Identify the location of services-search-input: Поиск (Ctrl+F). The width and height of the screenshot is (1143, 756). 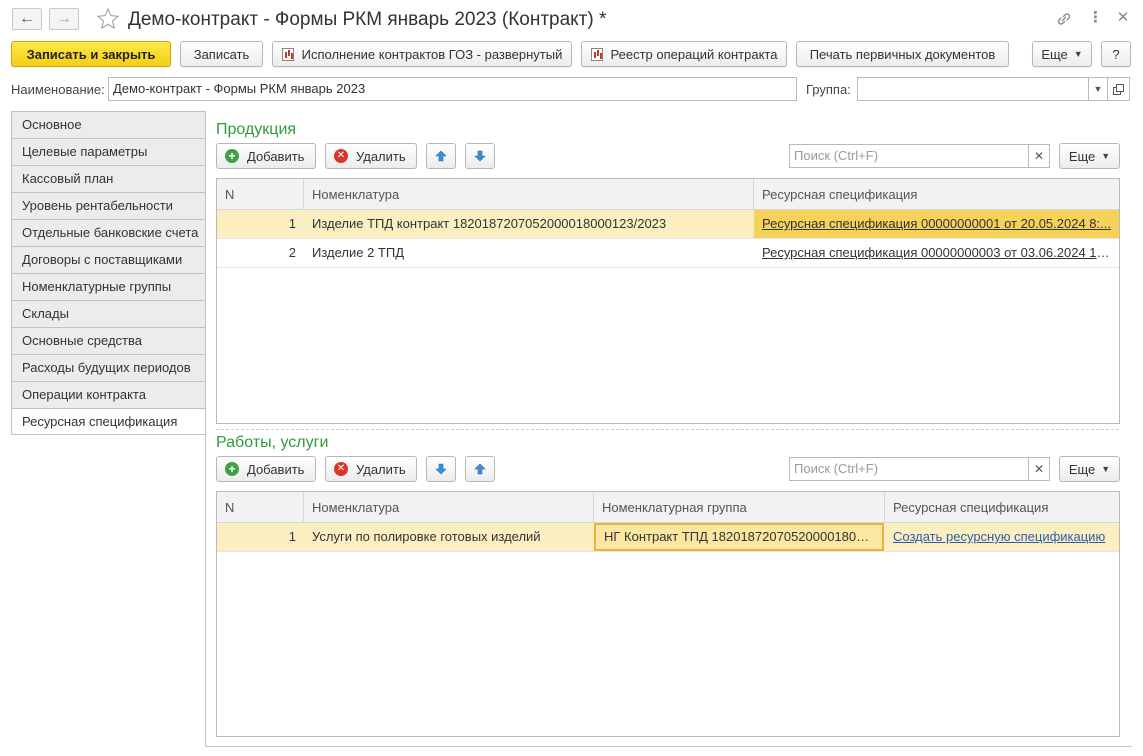
(909, 469).